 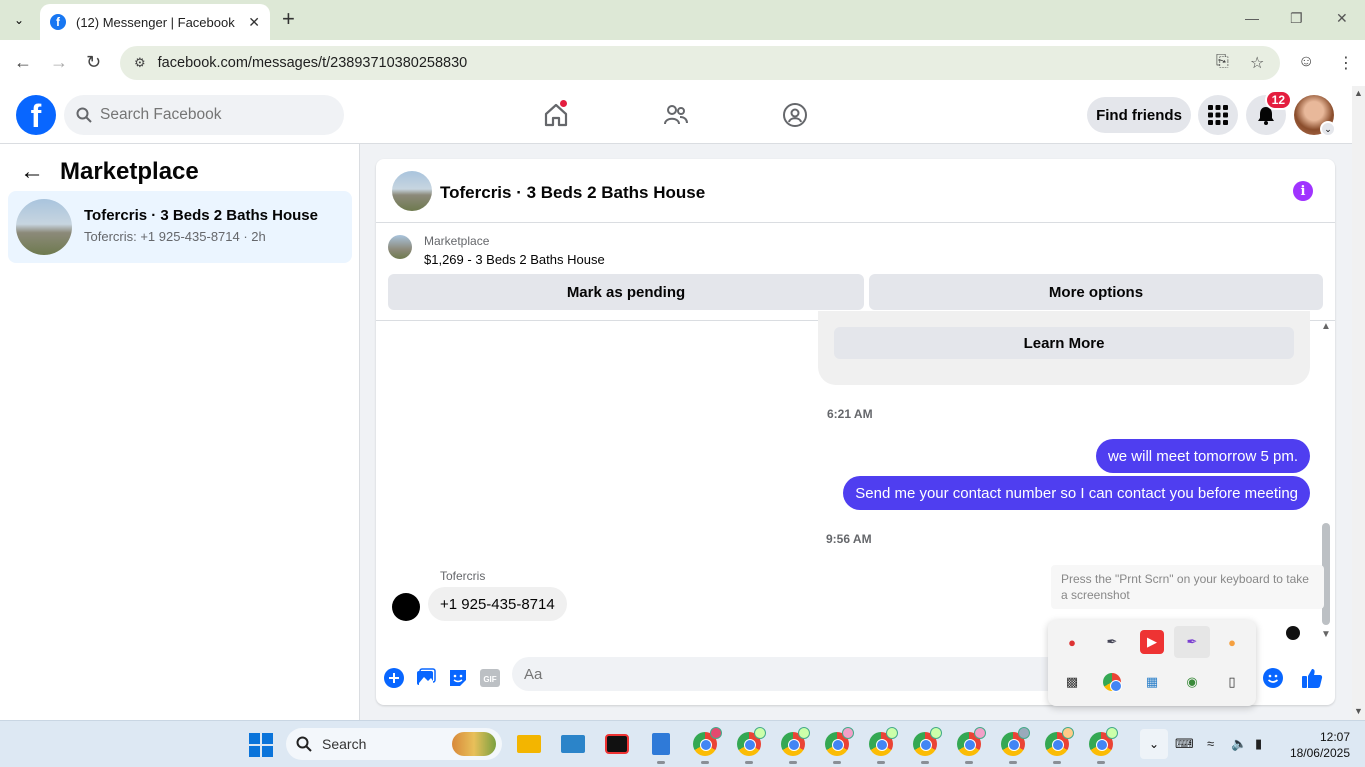 What do you see at coordinates (1315, 116) in the screenshot?
I see `account-avatar: ⌄` at bounding box center [1315, 116].